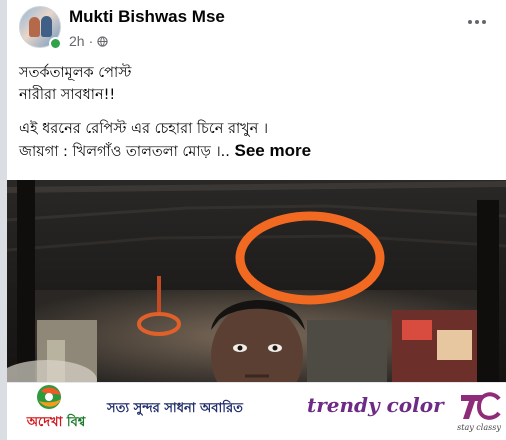 This screenshot has height=440, width=506. What do you see at coordinates (49, 397) in the screenshot?
I see `globe-logo-icon` at bounding box center [49, 397].